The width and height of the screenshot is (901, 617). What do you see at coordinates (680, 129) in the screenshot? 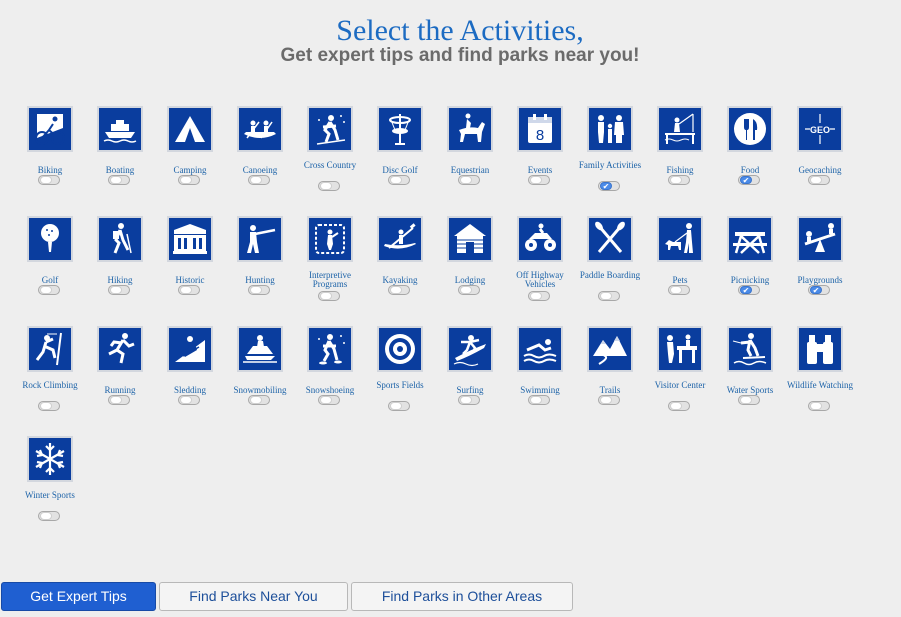
I see `fishing-icon` at bounding box center [680, 129].